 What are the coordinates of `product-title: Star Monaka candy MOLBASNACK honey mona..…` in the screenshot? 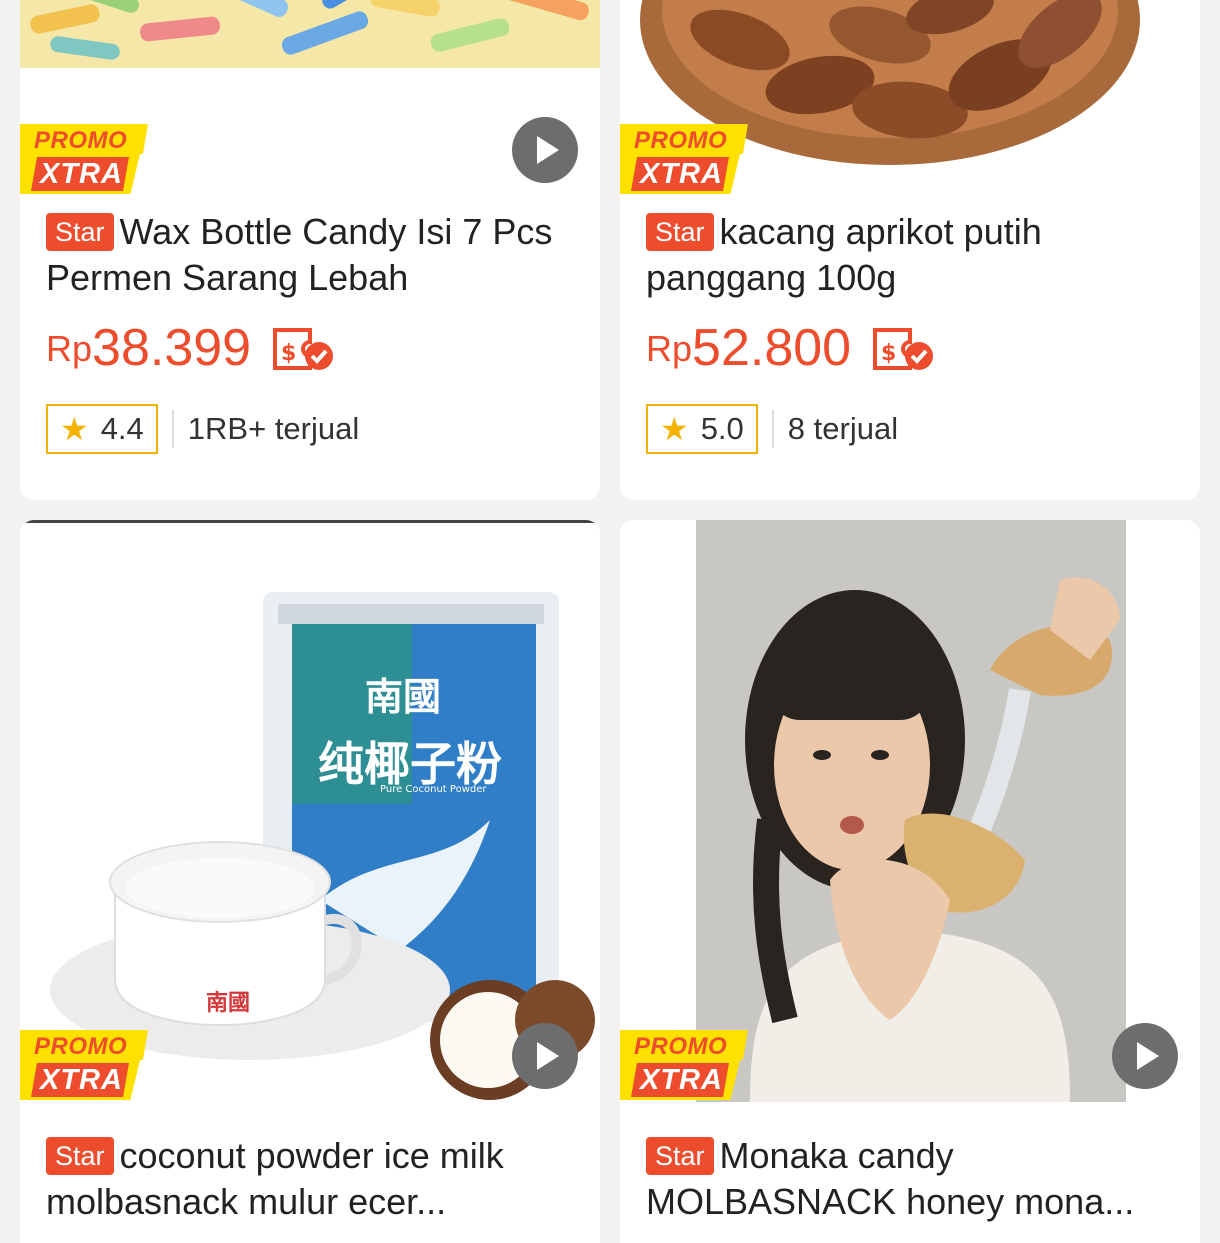 It's located at (906, 1179).